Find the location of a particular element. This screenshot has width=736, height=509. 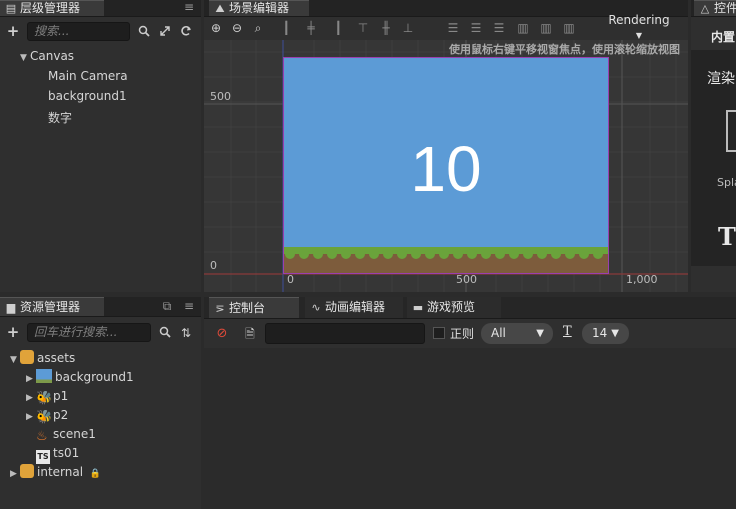

log-level-select: All ▼ is located at coordinates (517, 333).